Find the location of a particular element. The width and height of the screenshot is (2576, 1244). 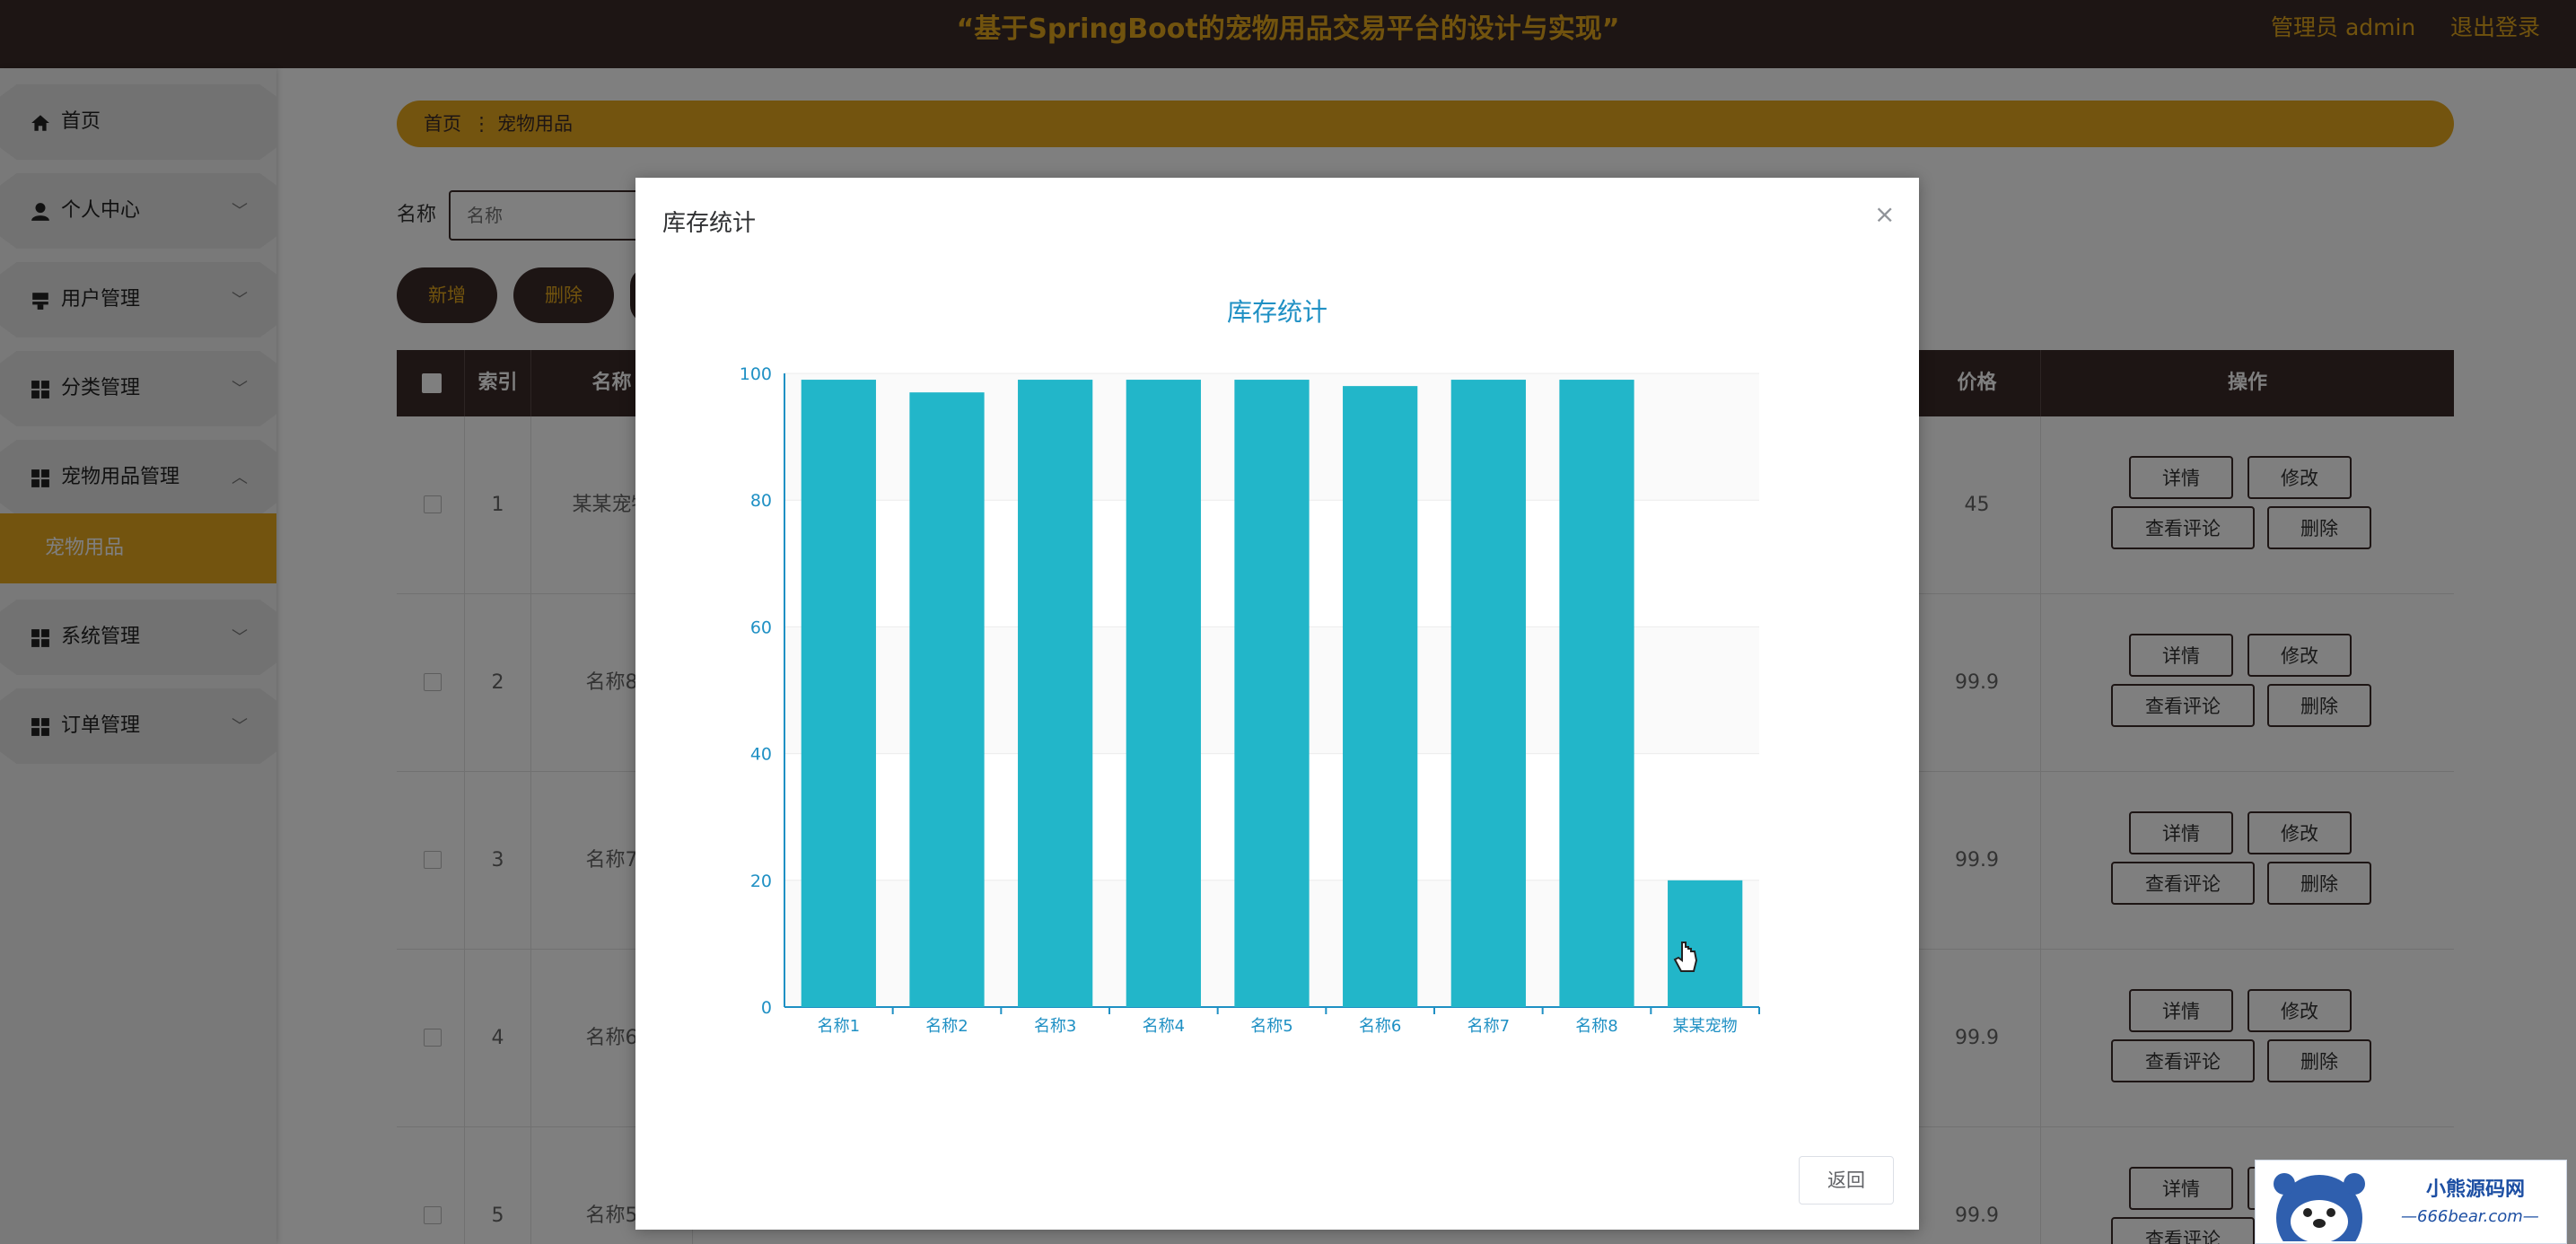

watermark-url: —666bear.com— is located at coordinates (2470, 1216).